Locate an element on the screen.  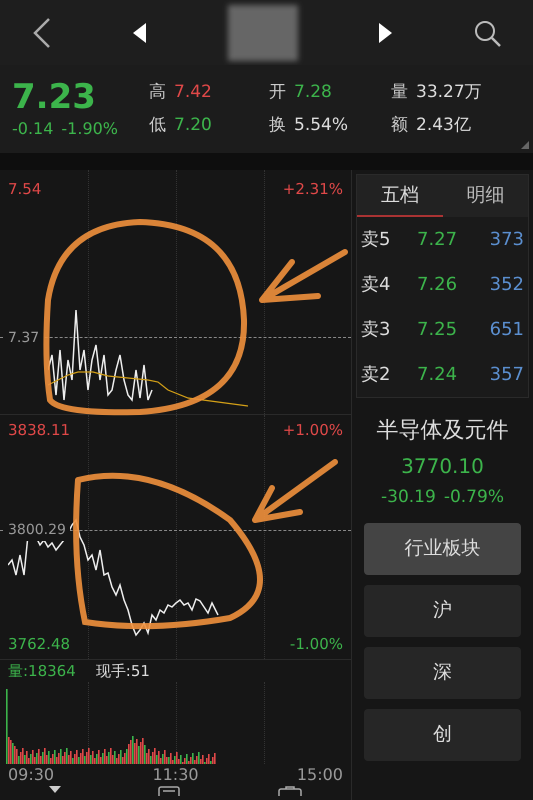
last-price: 7.23 is located at coordinates (54, 97).